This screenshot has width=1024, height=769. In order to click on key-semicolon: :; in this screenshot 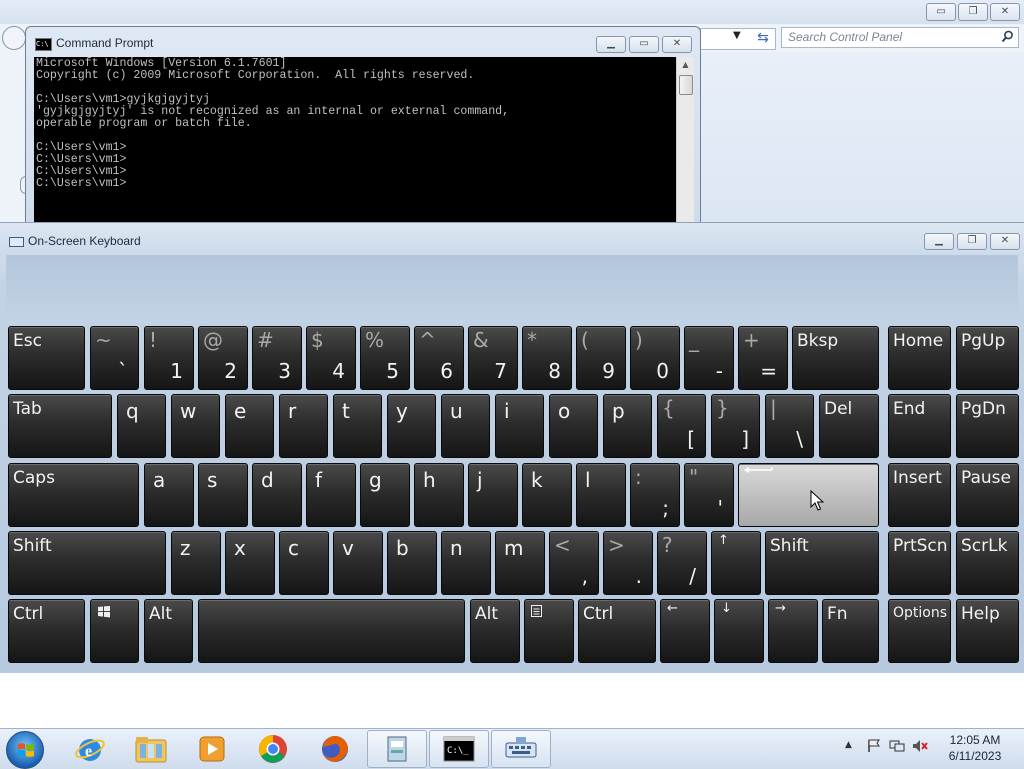, I will do `click(655, 495)`.